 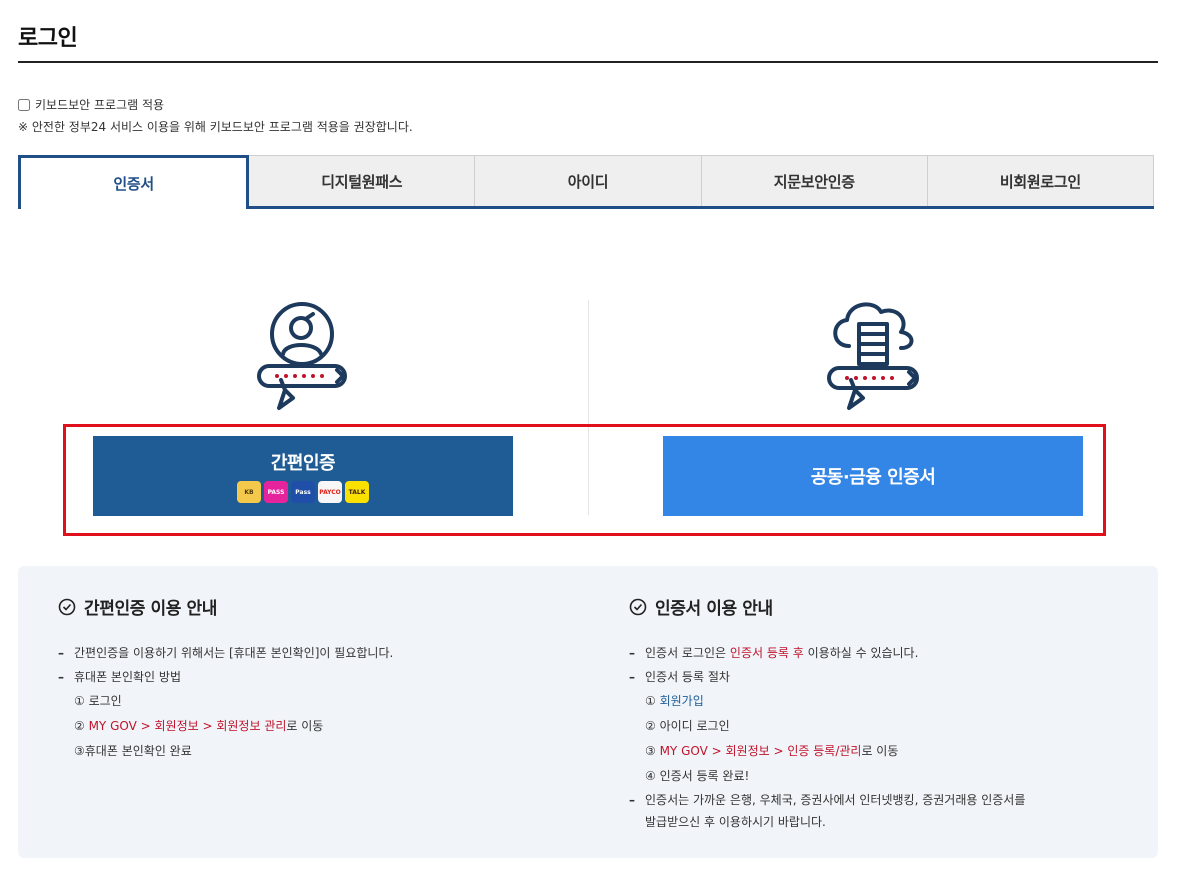 I want to click on my-gov-cert-register-link: MY GOV > 회원정보 > 인증 등록/관리, so click(x=761, y=751).